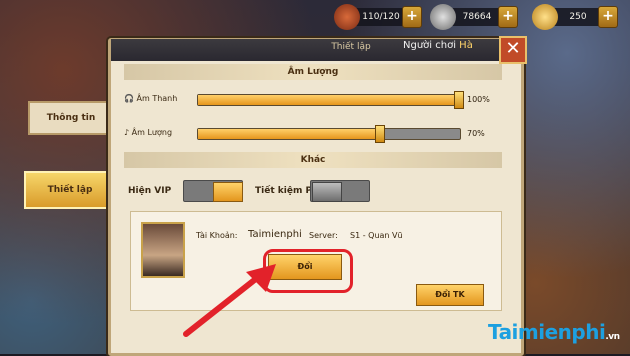 This screenshot has height=356, width=630. What do you see at coordinates (578, 17) in the screenshot?
I see `ingot-value: 250` at bounding box center [578, 17].